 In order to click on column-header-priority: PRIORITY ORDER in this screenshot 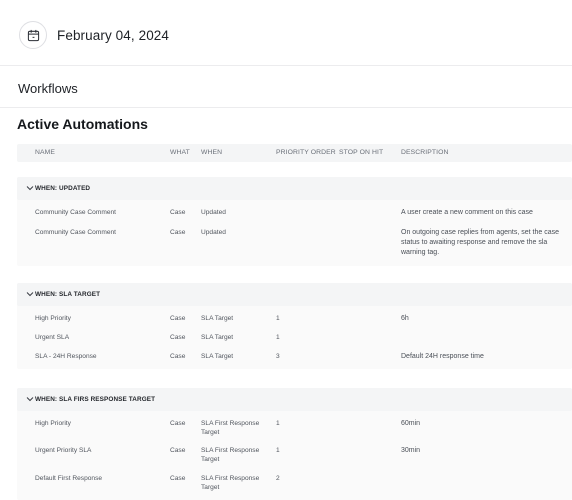, I will do `click(306, 152)`.